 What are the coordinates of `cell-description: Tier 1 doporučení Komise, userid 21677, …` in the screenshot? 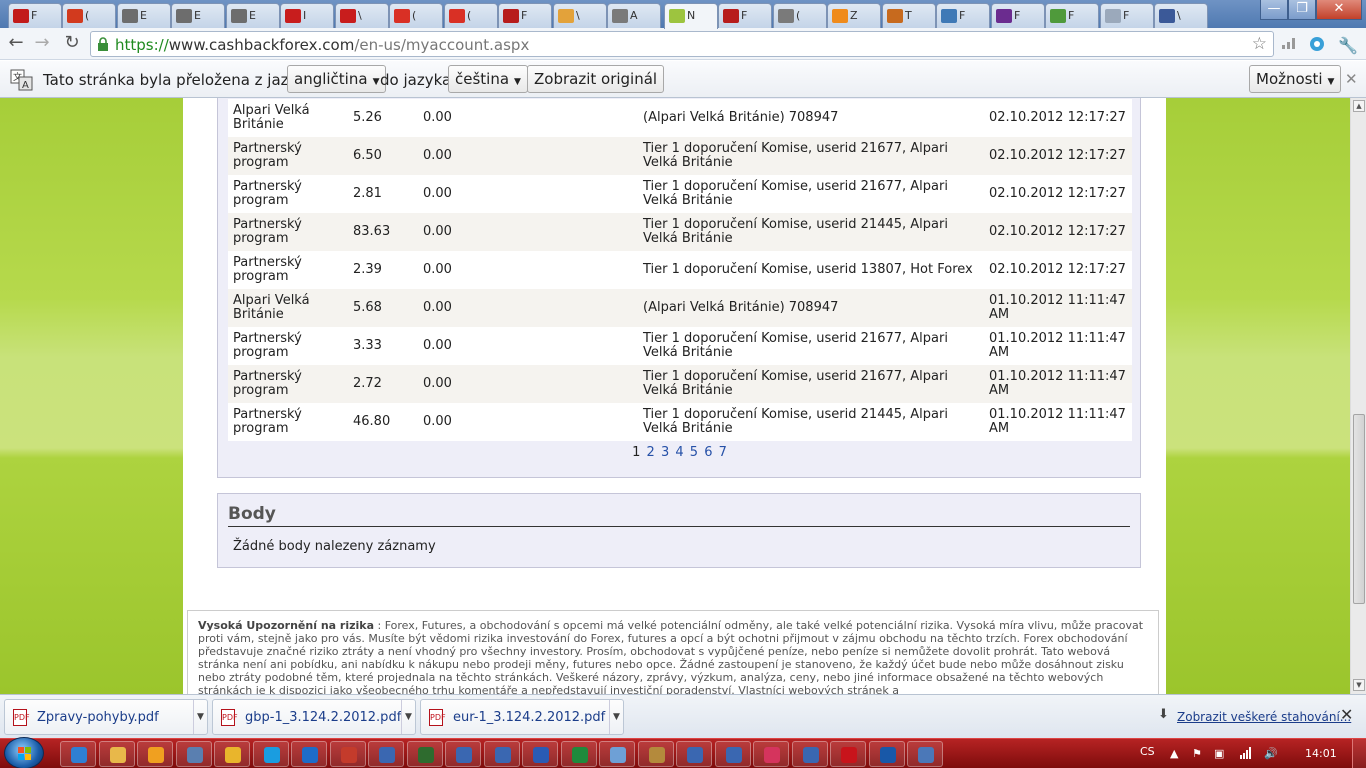 It's located at (812, 384).